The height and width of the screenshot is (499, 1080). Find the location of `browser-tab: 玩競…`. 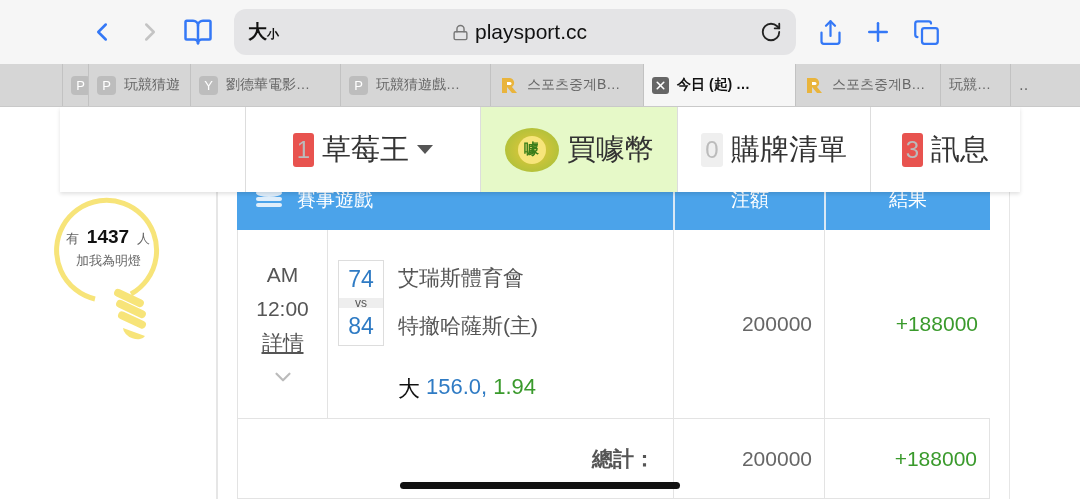

browser-tab: 玩競… is located at coordinates (975, 85).